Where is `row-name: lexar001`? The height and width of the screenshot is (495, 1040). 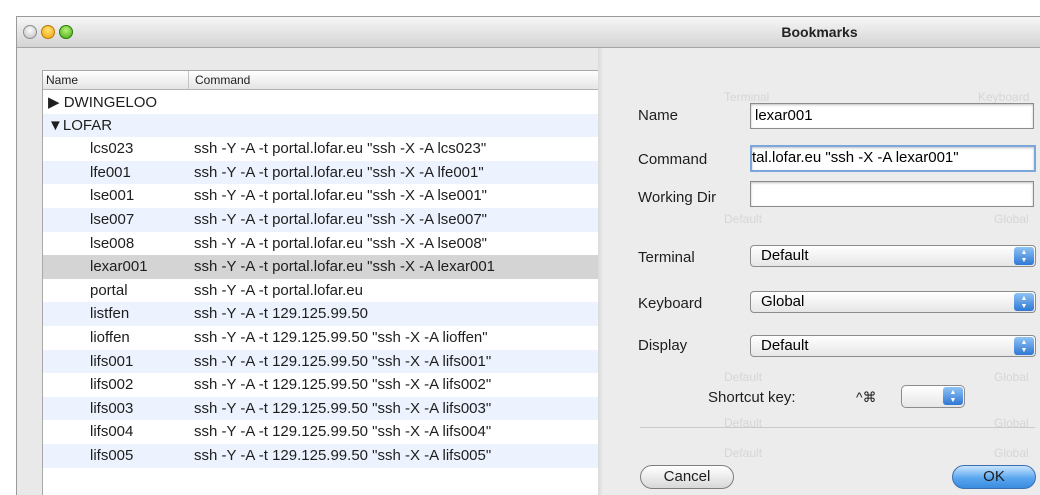 row-name: lexar001 is located at coordinates (119, 267).